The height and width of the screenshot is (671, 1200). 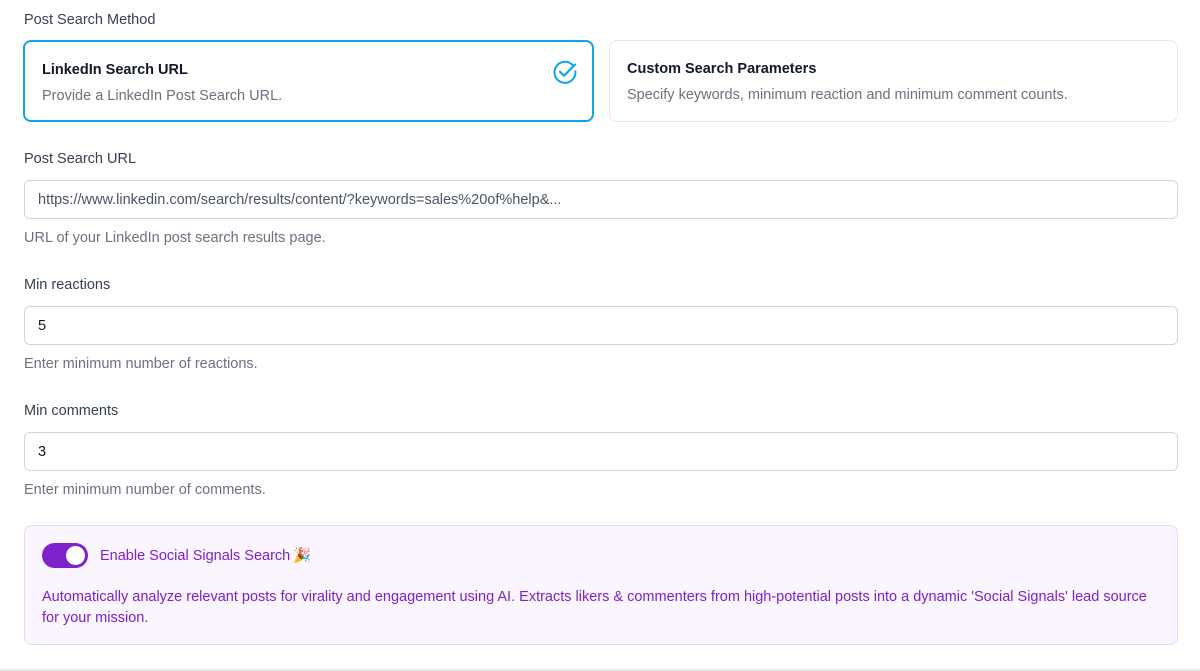 I want to click on social-signals-toggle, so click(x=65, y=555).